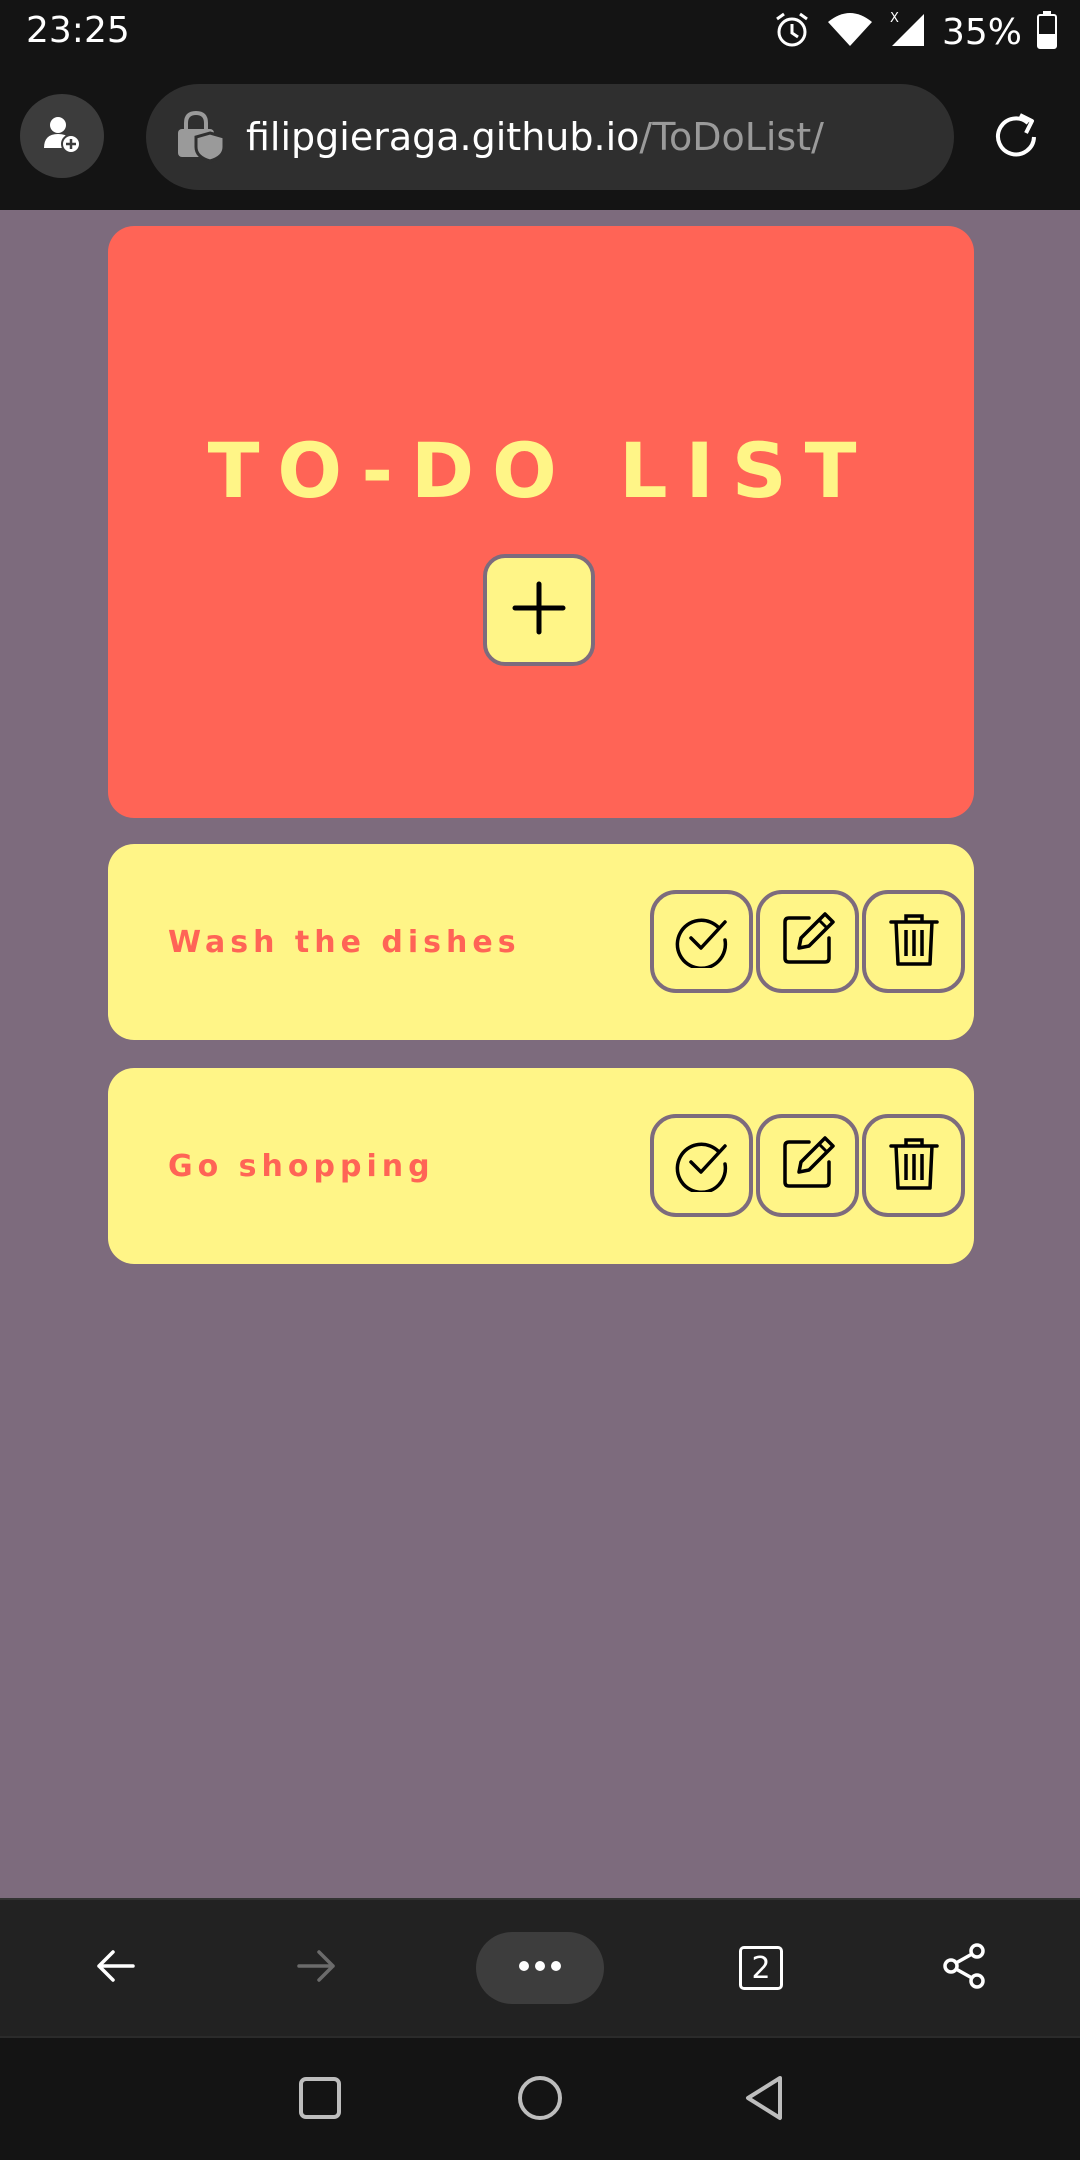 This screenshot has width=1080, height=2160. I want to click on lock-shield-icon, so click(200, 137).